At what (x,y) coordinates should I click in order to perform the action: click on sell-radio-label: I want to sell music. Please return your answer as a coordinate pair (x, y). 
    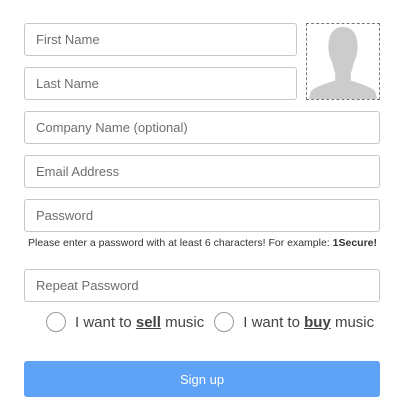
    Looking at the image, I should click on (139, 322).